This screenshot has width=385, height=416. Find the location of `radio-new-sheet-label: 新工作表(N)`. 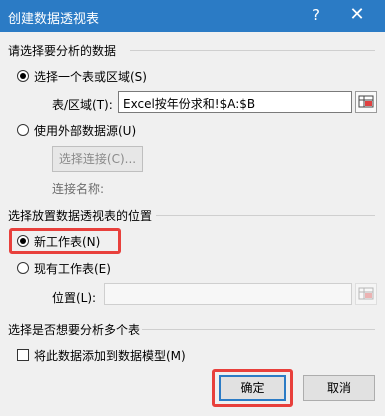

radio-new-sheet-label: 新工作表(N) is located at coordinates (67, 241).